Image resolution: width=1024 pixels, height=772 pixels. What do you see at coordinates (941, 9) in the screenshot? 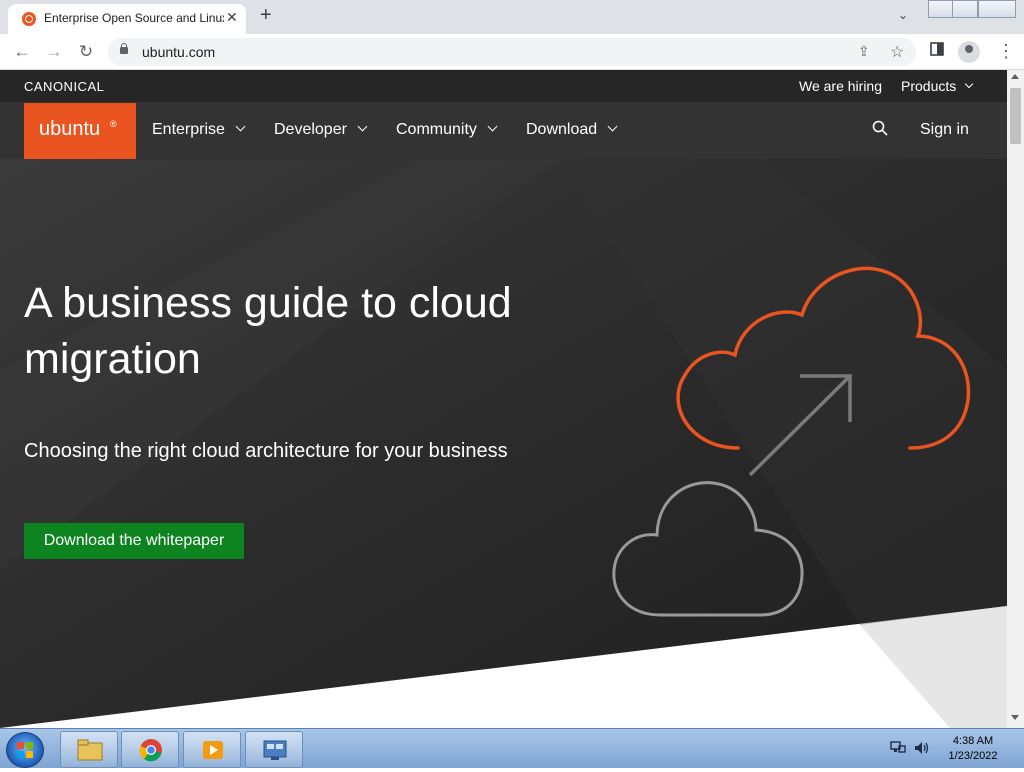
I see `minimize-button` at bounding box center [941, 9].